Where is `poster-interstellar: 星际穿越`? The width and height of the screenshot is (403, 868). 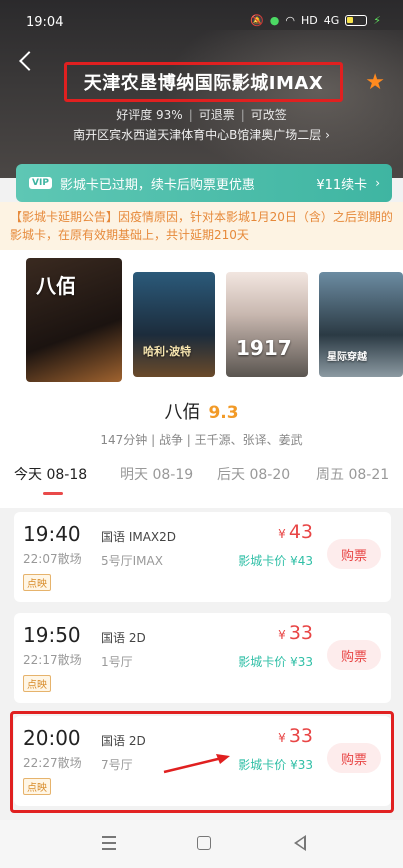
poster-interstellar: 星际穿越 is located at coordinates (361, 324).